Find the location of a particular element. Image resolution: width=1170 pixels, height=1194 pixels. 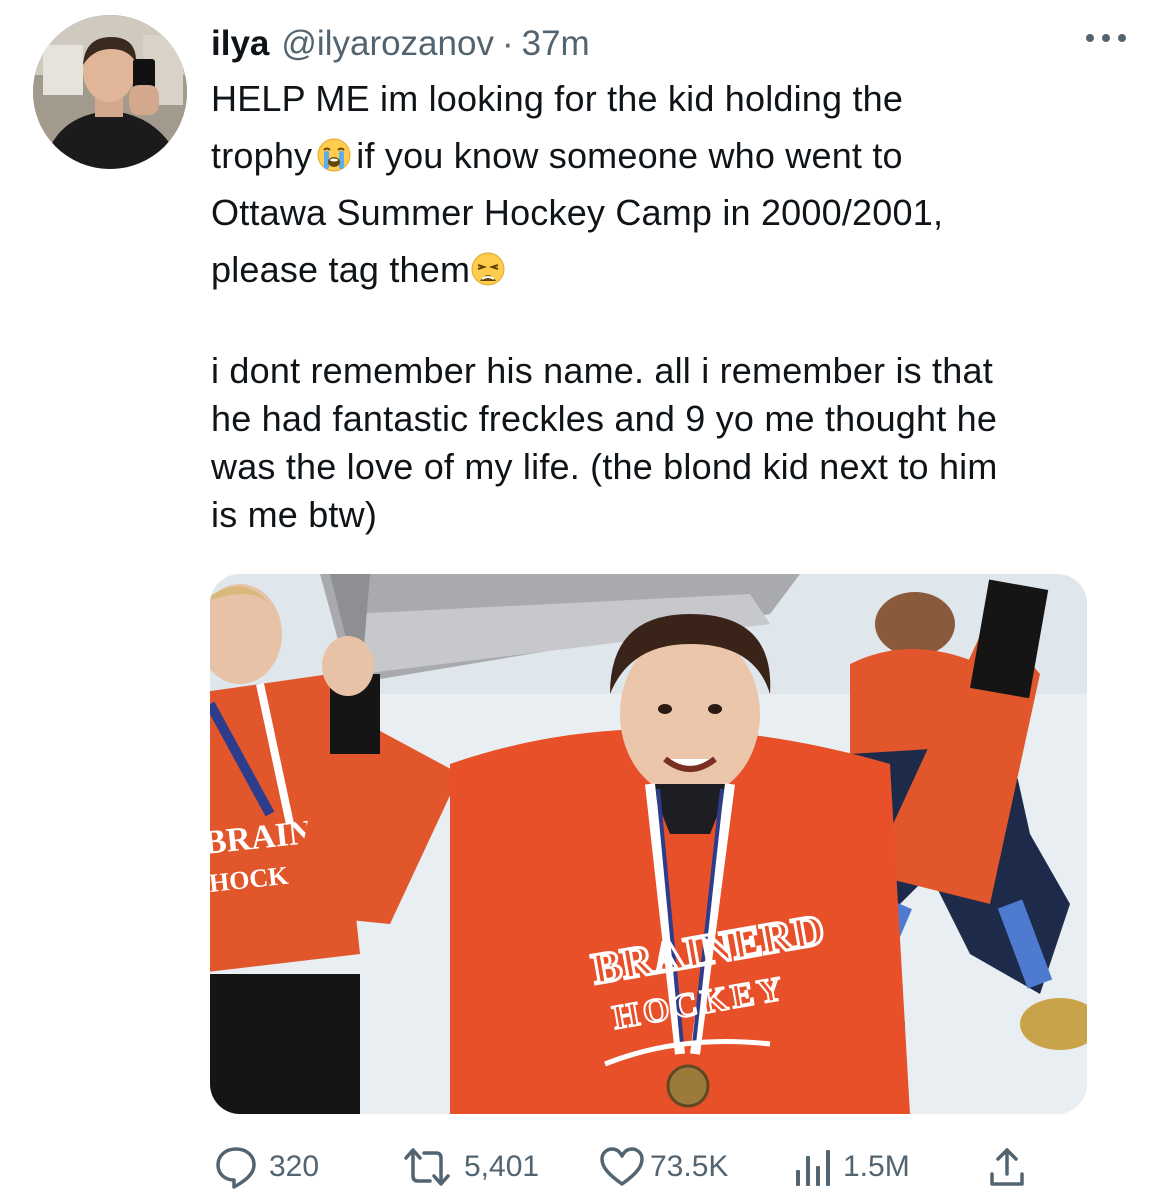

loudly-crying-face-emoji is located at coordinates (334, 155).